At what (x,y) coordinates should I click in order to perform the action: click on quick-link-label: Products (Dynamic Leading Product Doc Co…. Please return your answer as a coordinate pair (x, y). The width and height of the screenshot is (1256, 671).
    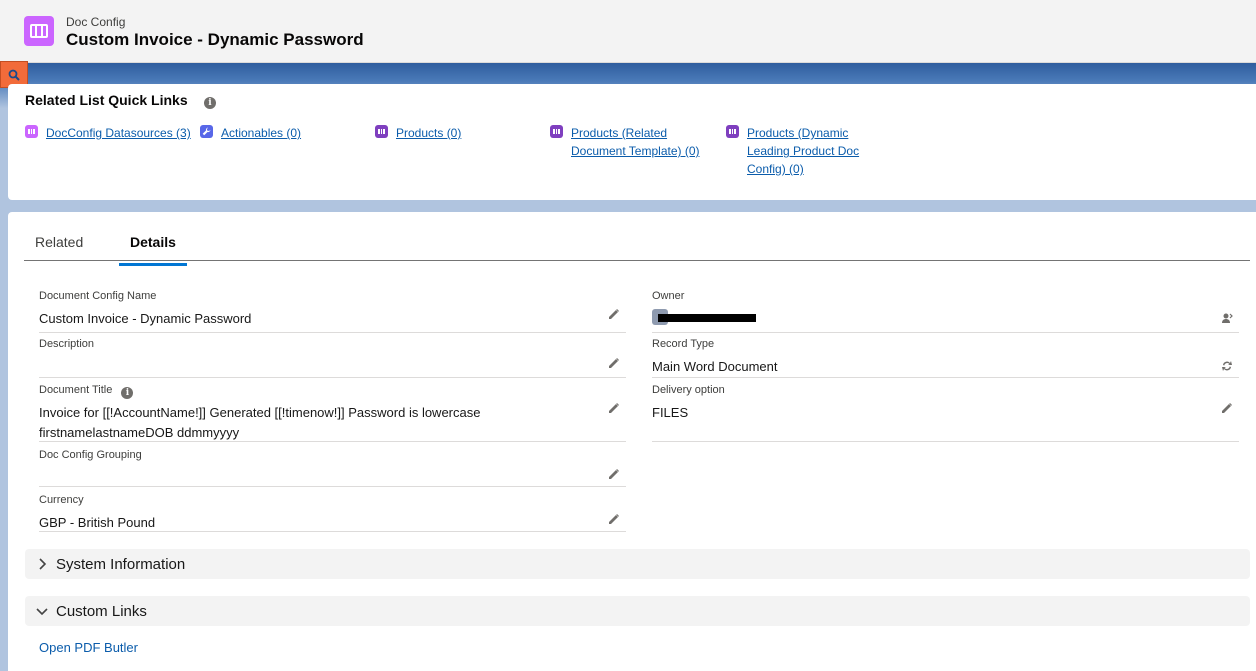
    Looking at the image, I should click on (803, 151).